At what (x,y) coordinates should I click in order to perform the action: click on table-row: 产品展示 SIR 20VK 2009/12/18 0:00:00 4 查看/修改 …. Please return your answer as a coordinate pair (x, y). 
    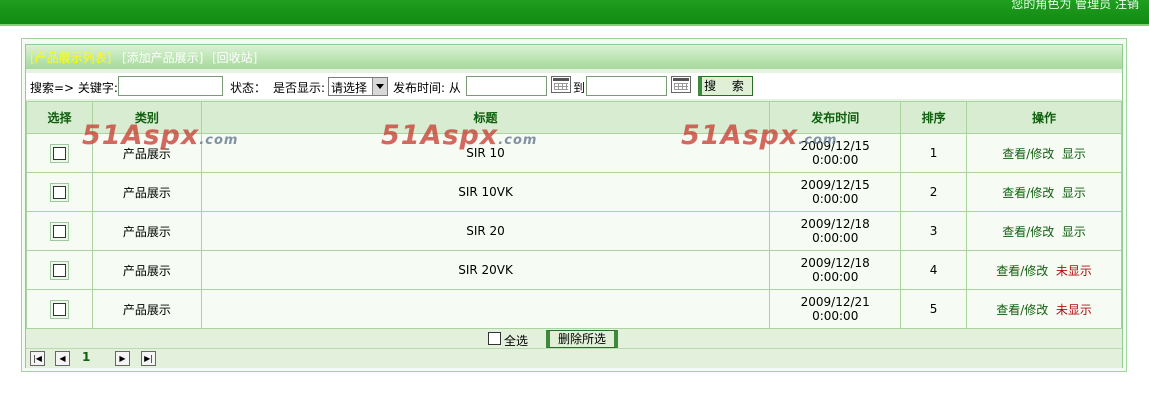
    Looking at the image, I should click on (574, 270).